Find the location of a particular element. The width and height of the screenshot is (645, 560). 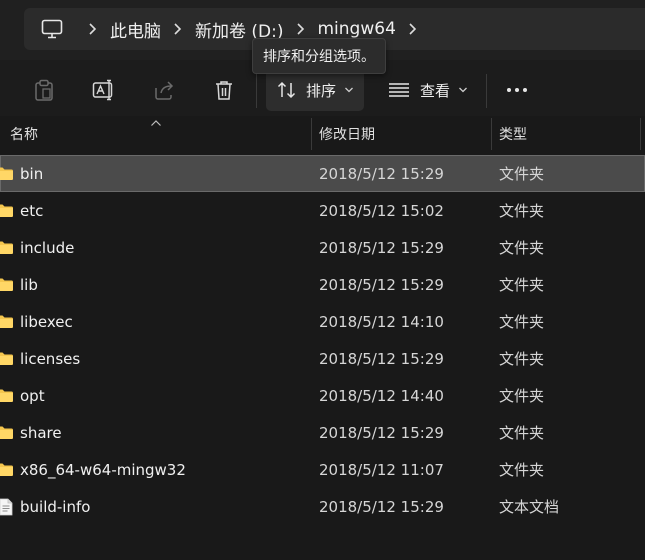

file-row-opt: opt 2018/5/12 14:40 文件夹 is located at coordinates (322, 395).